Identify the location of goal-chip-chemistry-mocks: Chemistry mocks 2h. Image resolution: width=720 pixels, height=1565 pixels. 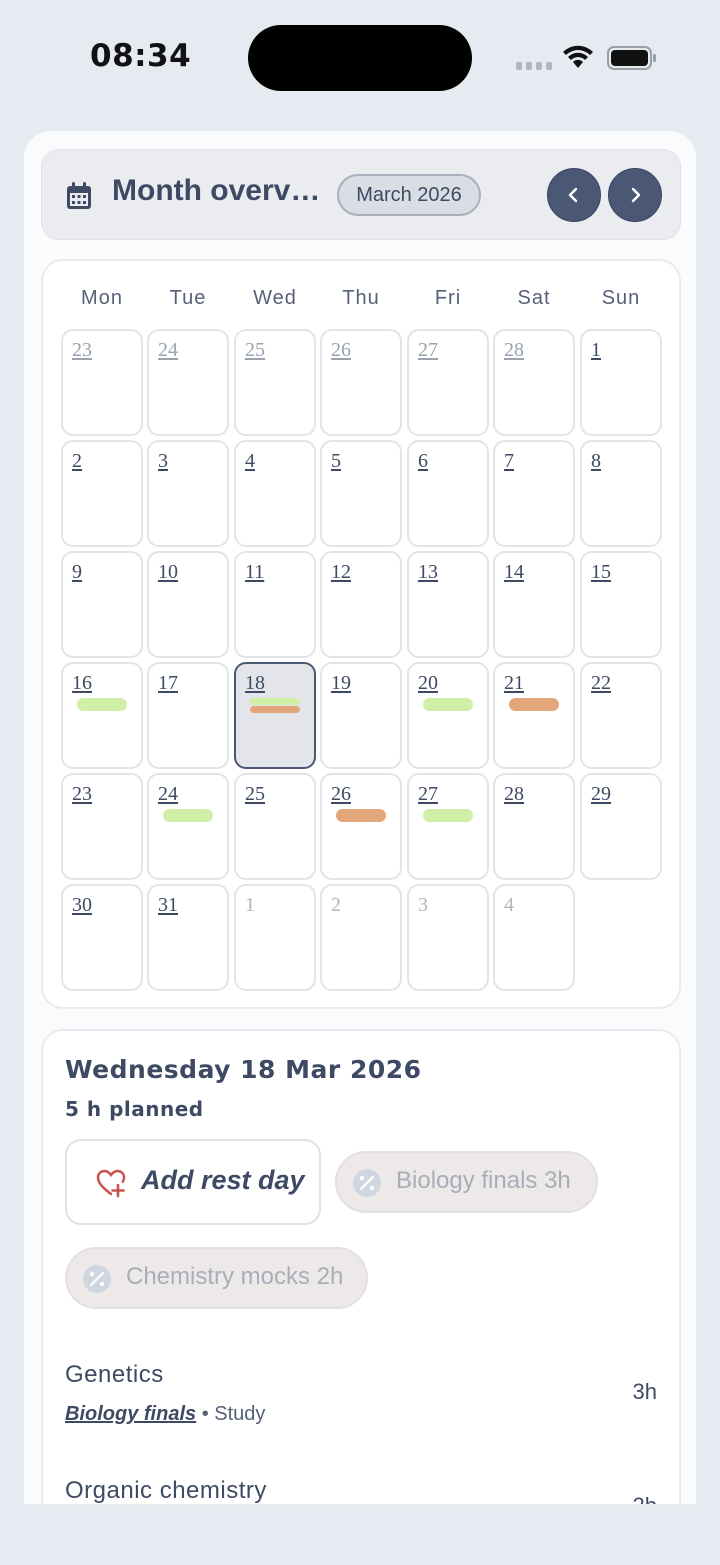
(216, 1278).